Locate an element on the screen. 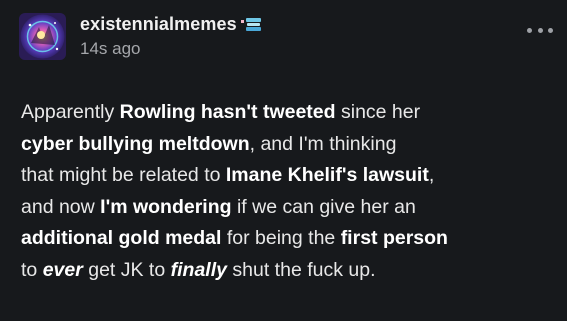 The width and height of the screenshot is (567, 321). body-text-segment: shut the fuck up. is located at coordinates (301, 269).